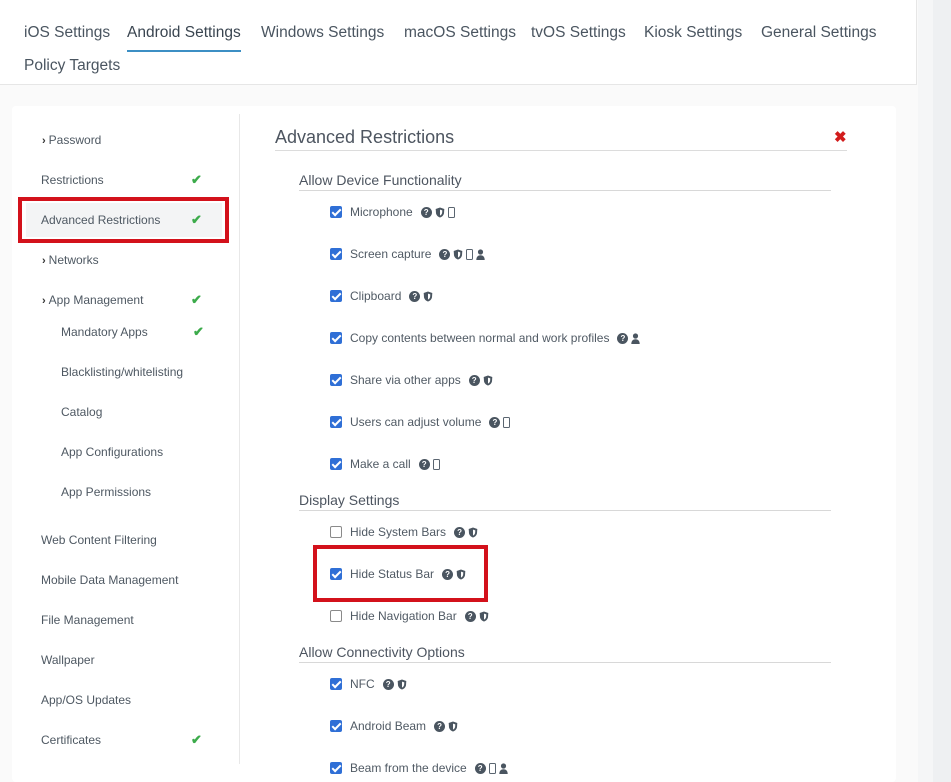 This screenshot has width=951, height=782. What do you see at coordinates (104, 332) in the screenshot?
I see `sidebar-item-mandatory-apps: Mandatory Apps` at bounding box center [104, 332].